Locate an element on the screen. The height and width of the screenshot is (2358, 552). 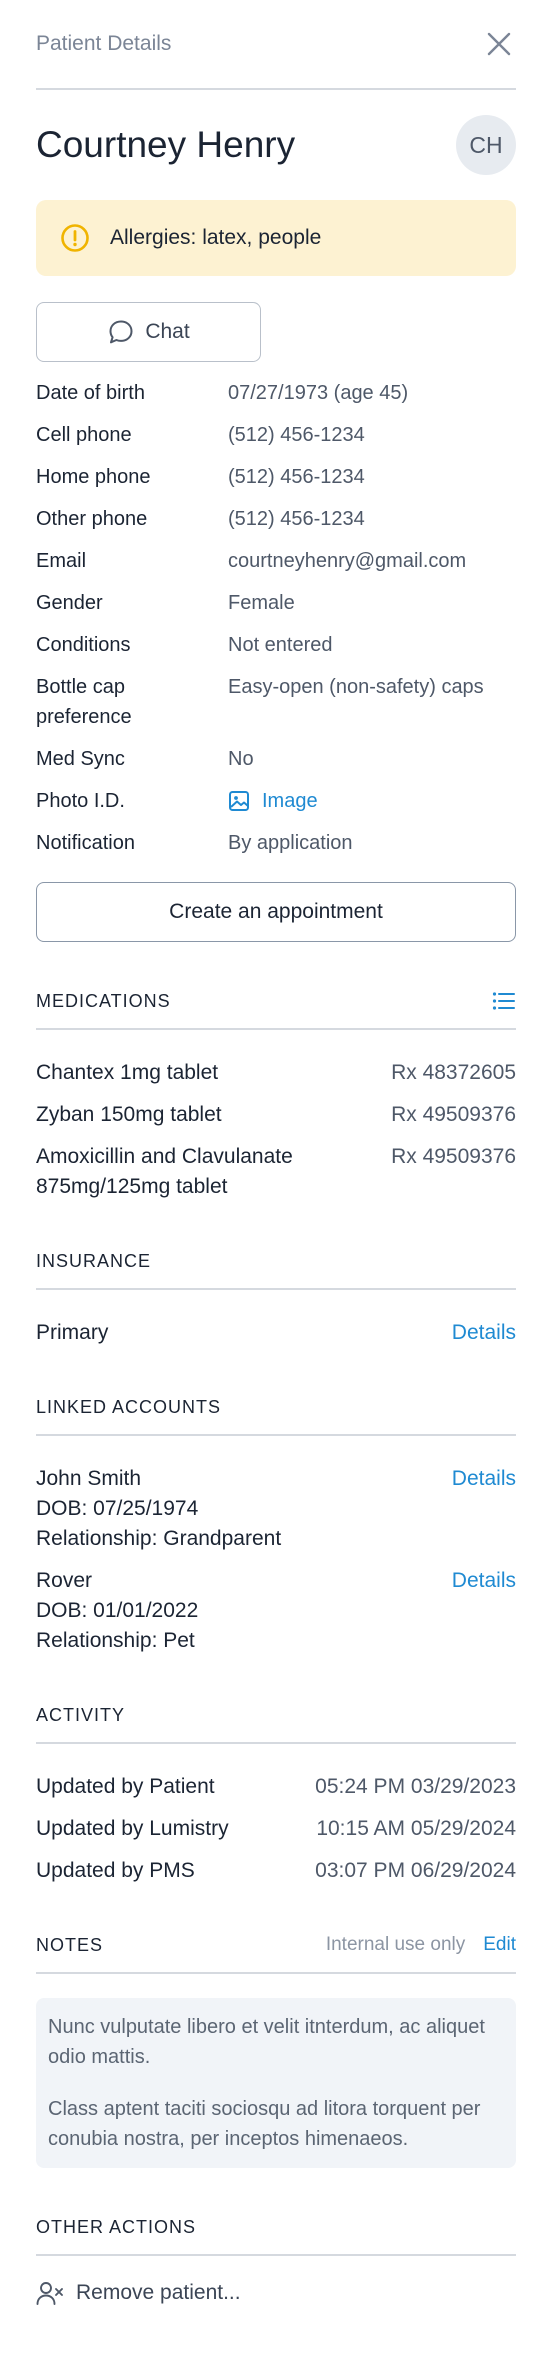
allergy-alert: Allergies: latex, people is located at coordinates (276, 238).